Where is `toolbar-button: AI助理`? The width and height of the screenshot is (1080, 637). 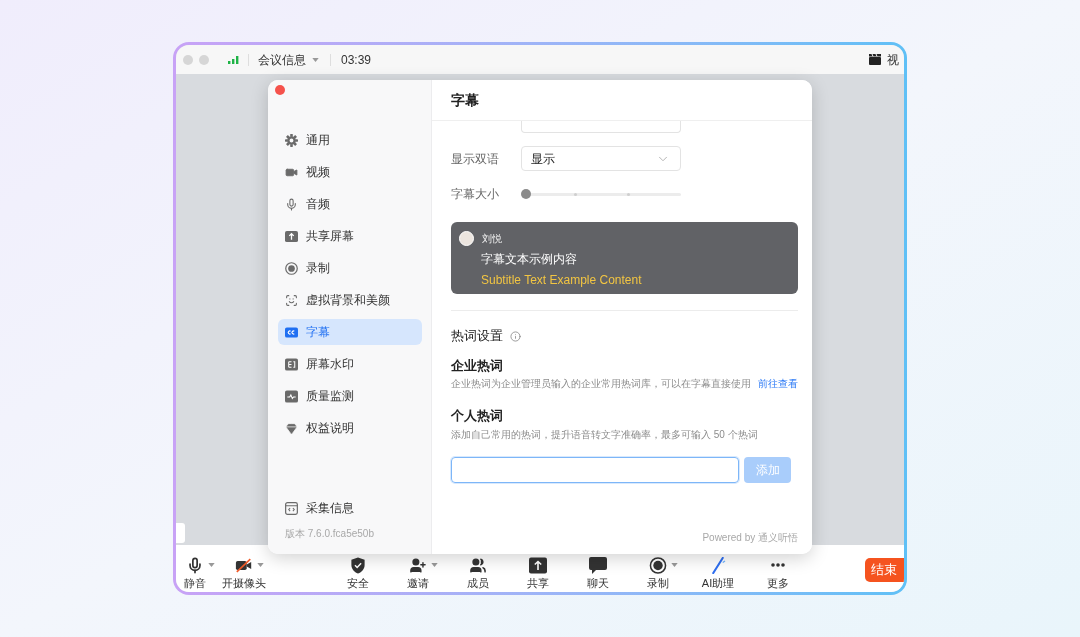
toolbar-button: AI助理 is located at coordinates (718, 573).